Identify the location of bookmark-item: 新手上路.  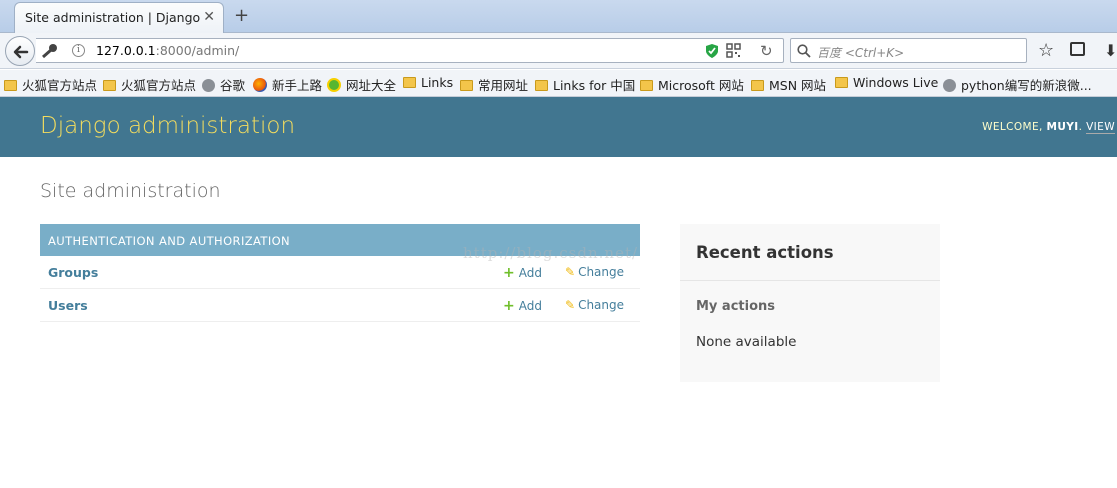
(287, 84).